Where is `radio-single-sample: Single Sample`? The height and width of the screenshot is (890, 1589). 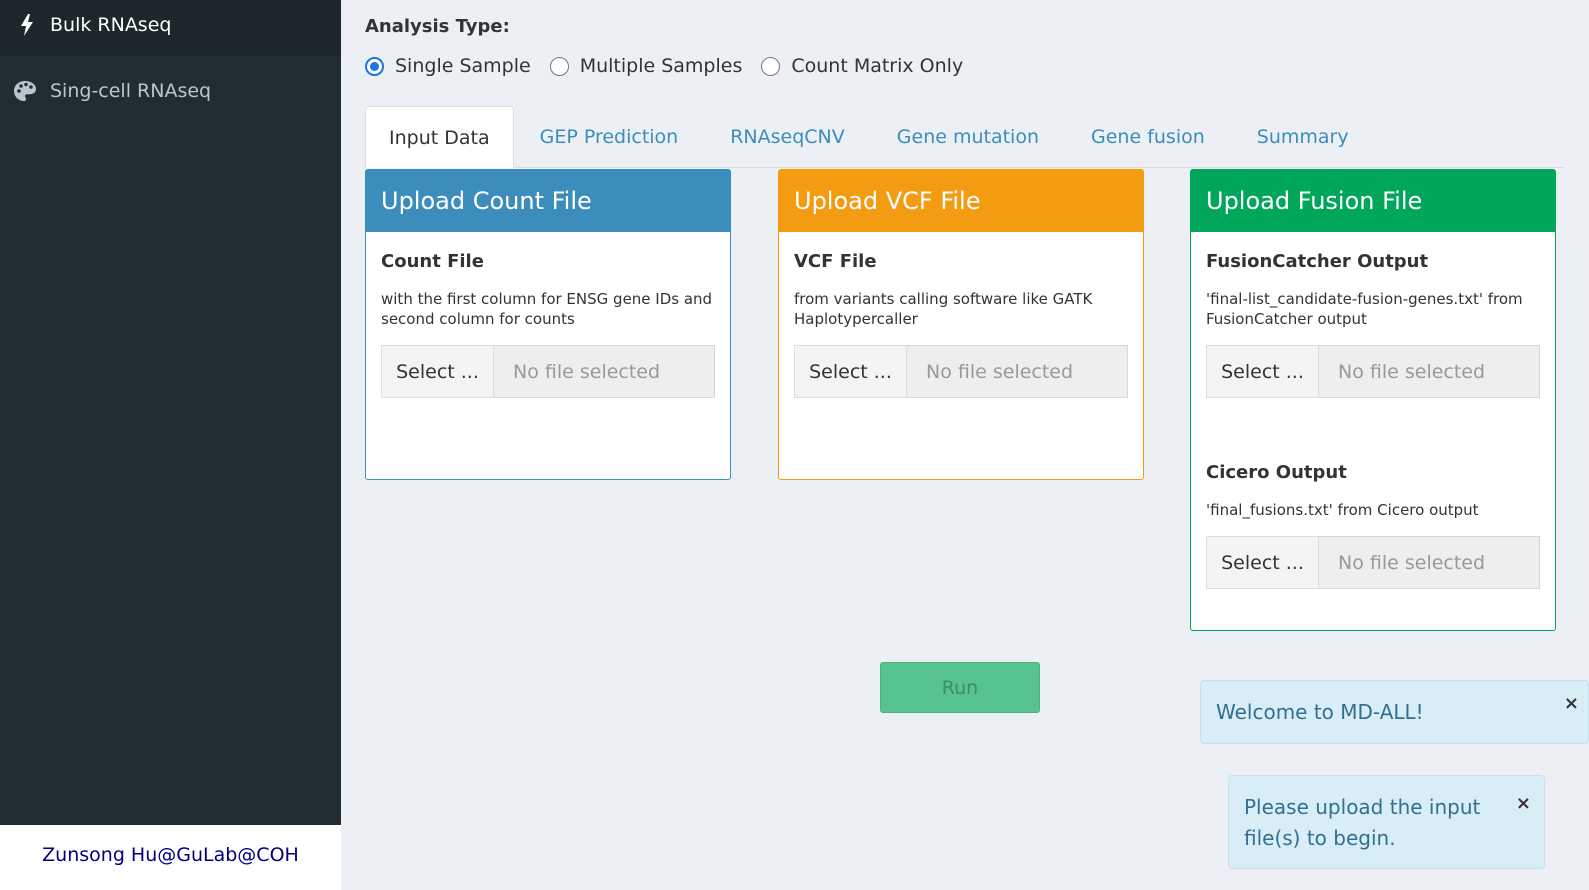
radio-single-sample: Single Sample is located at coordinates (448, 66).